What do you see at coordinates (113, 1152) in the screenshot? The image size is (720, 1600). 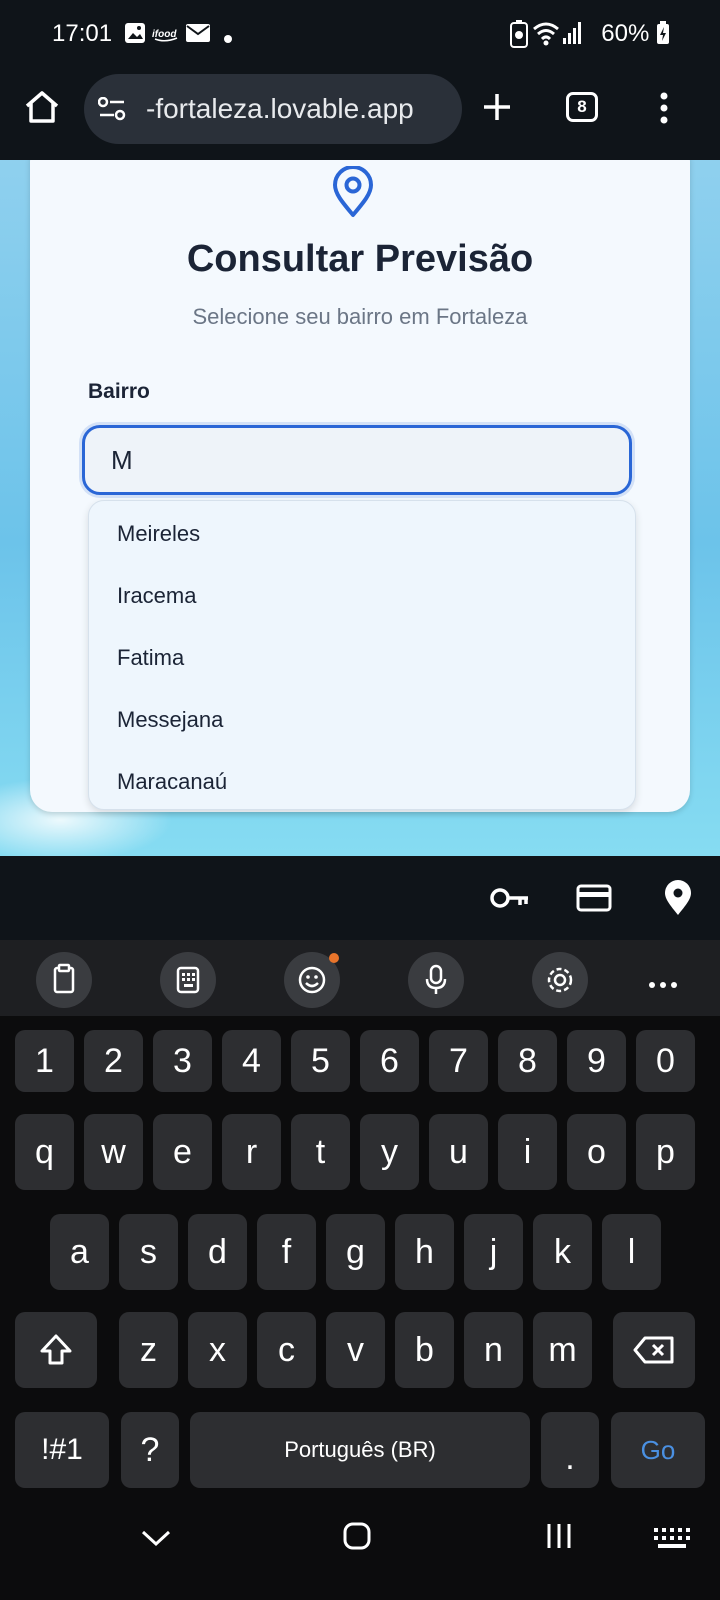 I see `key: w` at bounding box center [113, 1152].